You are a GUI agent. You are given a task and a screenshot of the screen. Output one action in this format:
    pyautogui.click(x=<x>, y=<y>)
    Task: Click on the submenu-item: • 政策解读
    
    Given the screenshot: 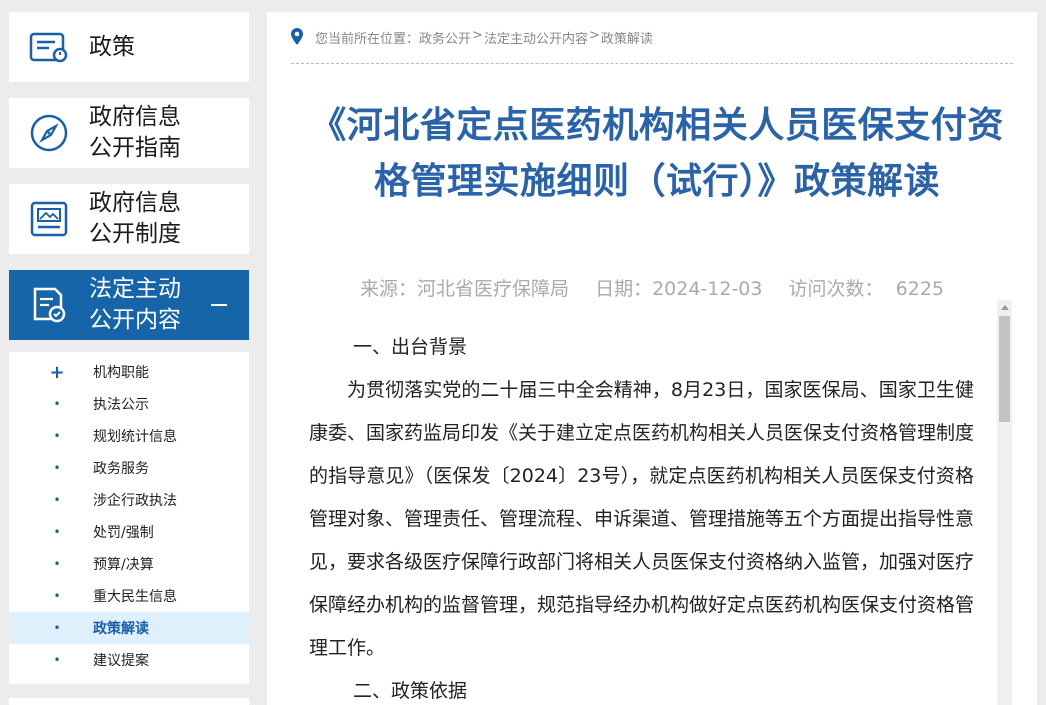 What is the action you would take?
    pyautogui.click(x=129, y=628)
    